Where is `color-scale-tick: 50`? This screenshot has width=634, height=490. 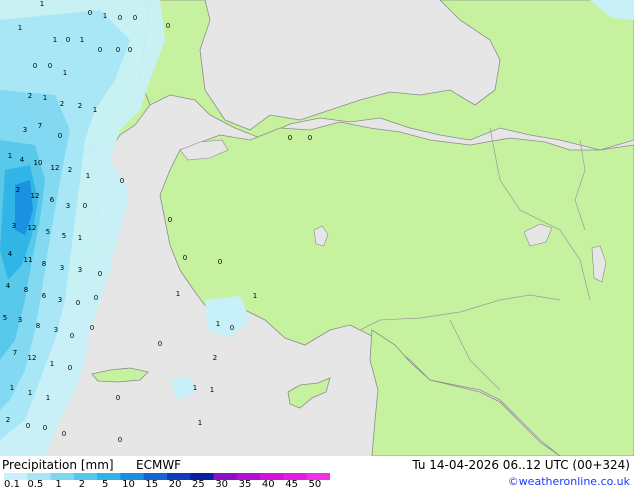
color-scale-tick: 50 is located at coordinates (315, 484).